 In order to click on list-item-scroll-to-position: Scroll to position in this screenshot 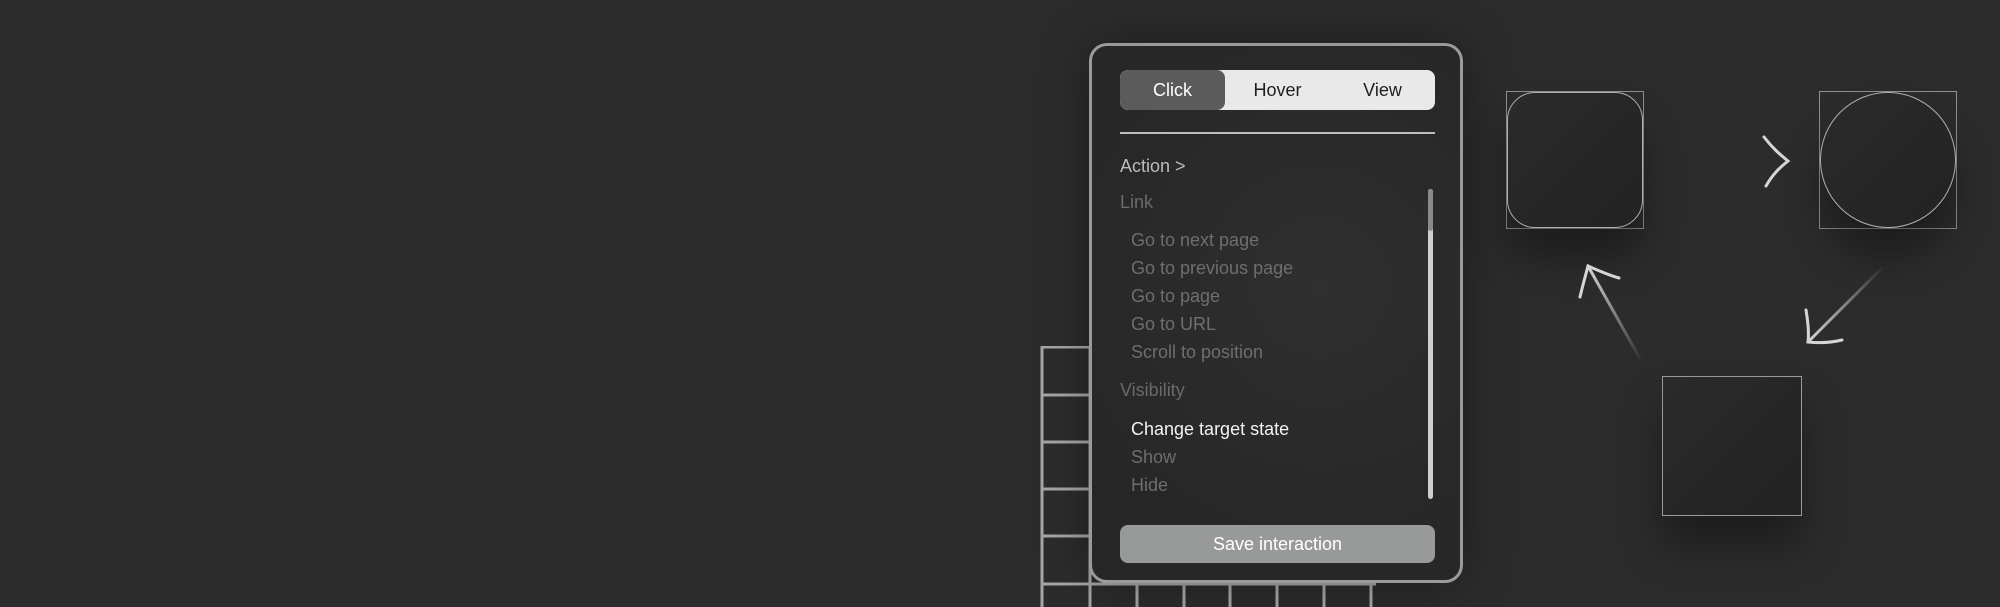, I will do `click(1197, 352)`.